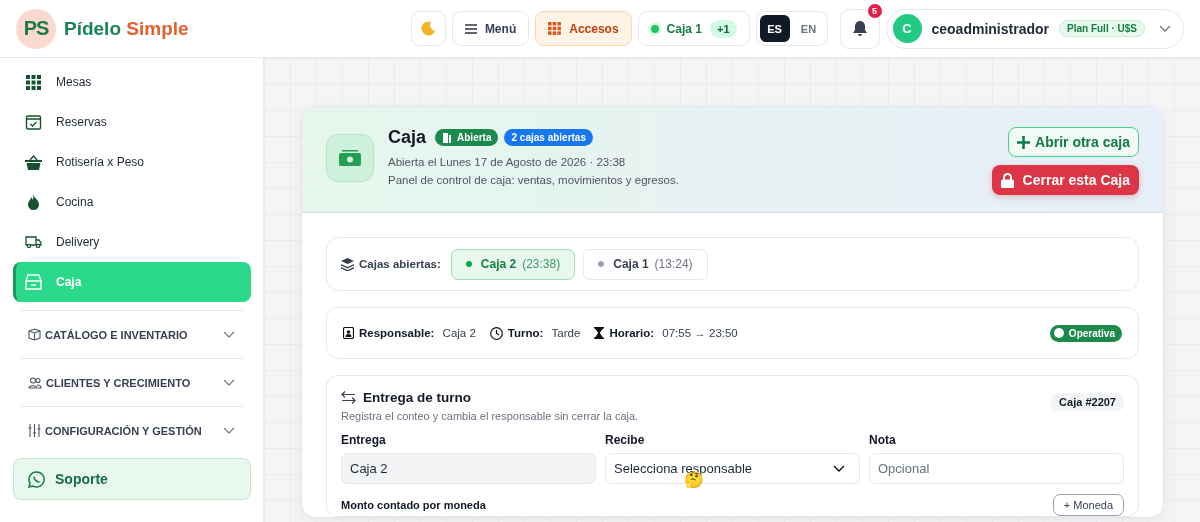  What do you see at coordinates (132, 479) in the screenshot?
I see `support-button: Soporte` at bounding box center [132, 479].